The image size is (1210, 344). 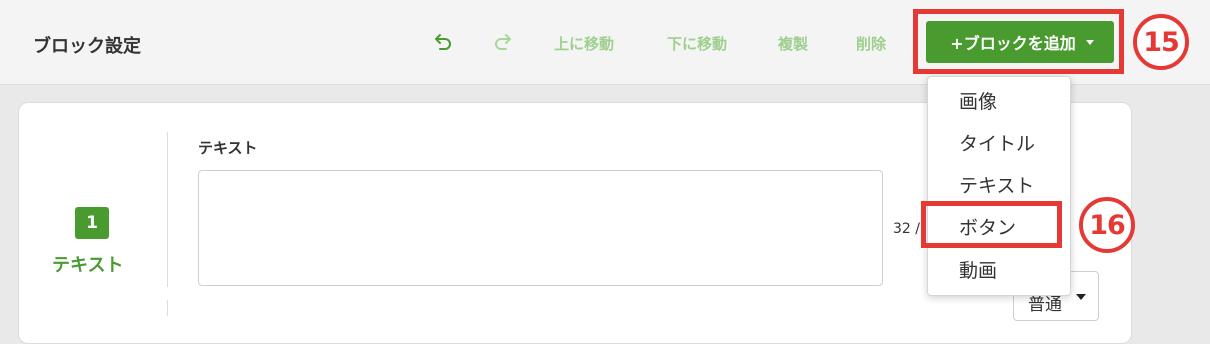 What do you see at coordinates (997, 142) in the screenshot?
I see `dropdown-item-title: タイトル` at bounding box center [997, 142].